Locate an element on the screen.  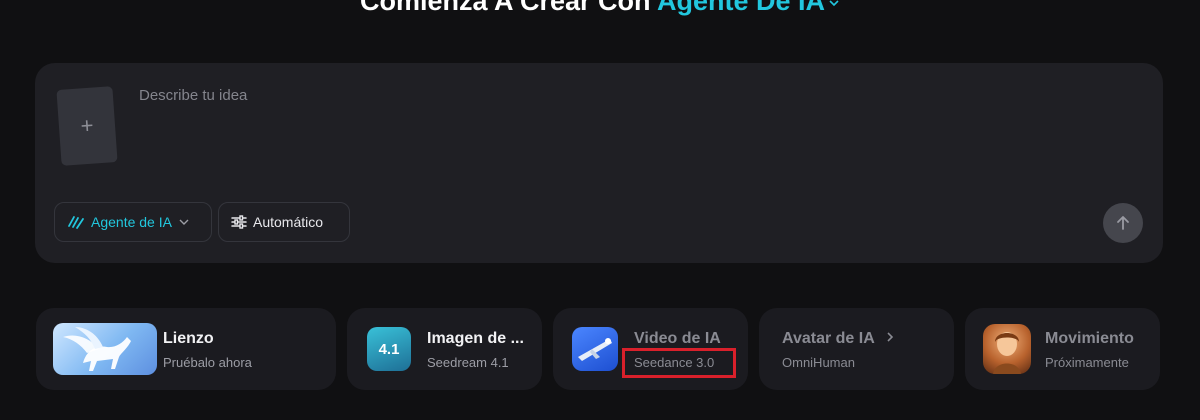
feature-subtitle: Pruébalo ahora is located at coordinates (207, 362).